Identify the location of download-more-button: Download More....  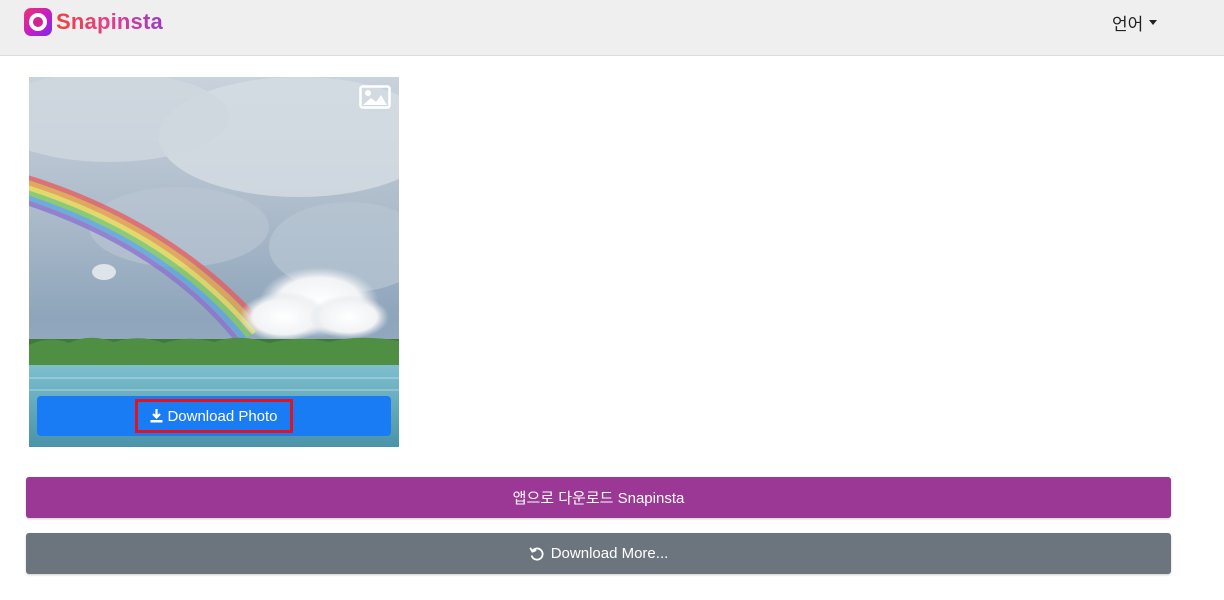
(598, 553).